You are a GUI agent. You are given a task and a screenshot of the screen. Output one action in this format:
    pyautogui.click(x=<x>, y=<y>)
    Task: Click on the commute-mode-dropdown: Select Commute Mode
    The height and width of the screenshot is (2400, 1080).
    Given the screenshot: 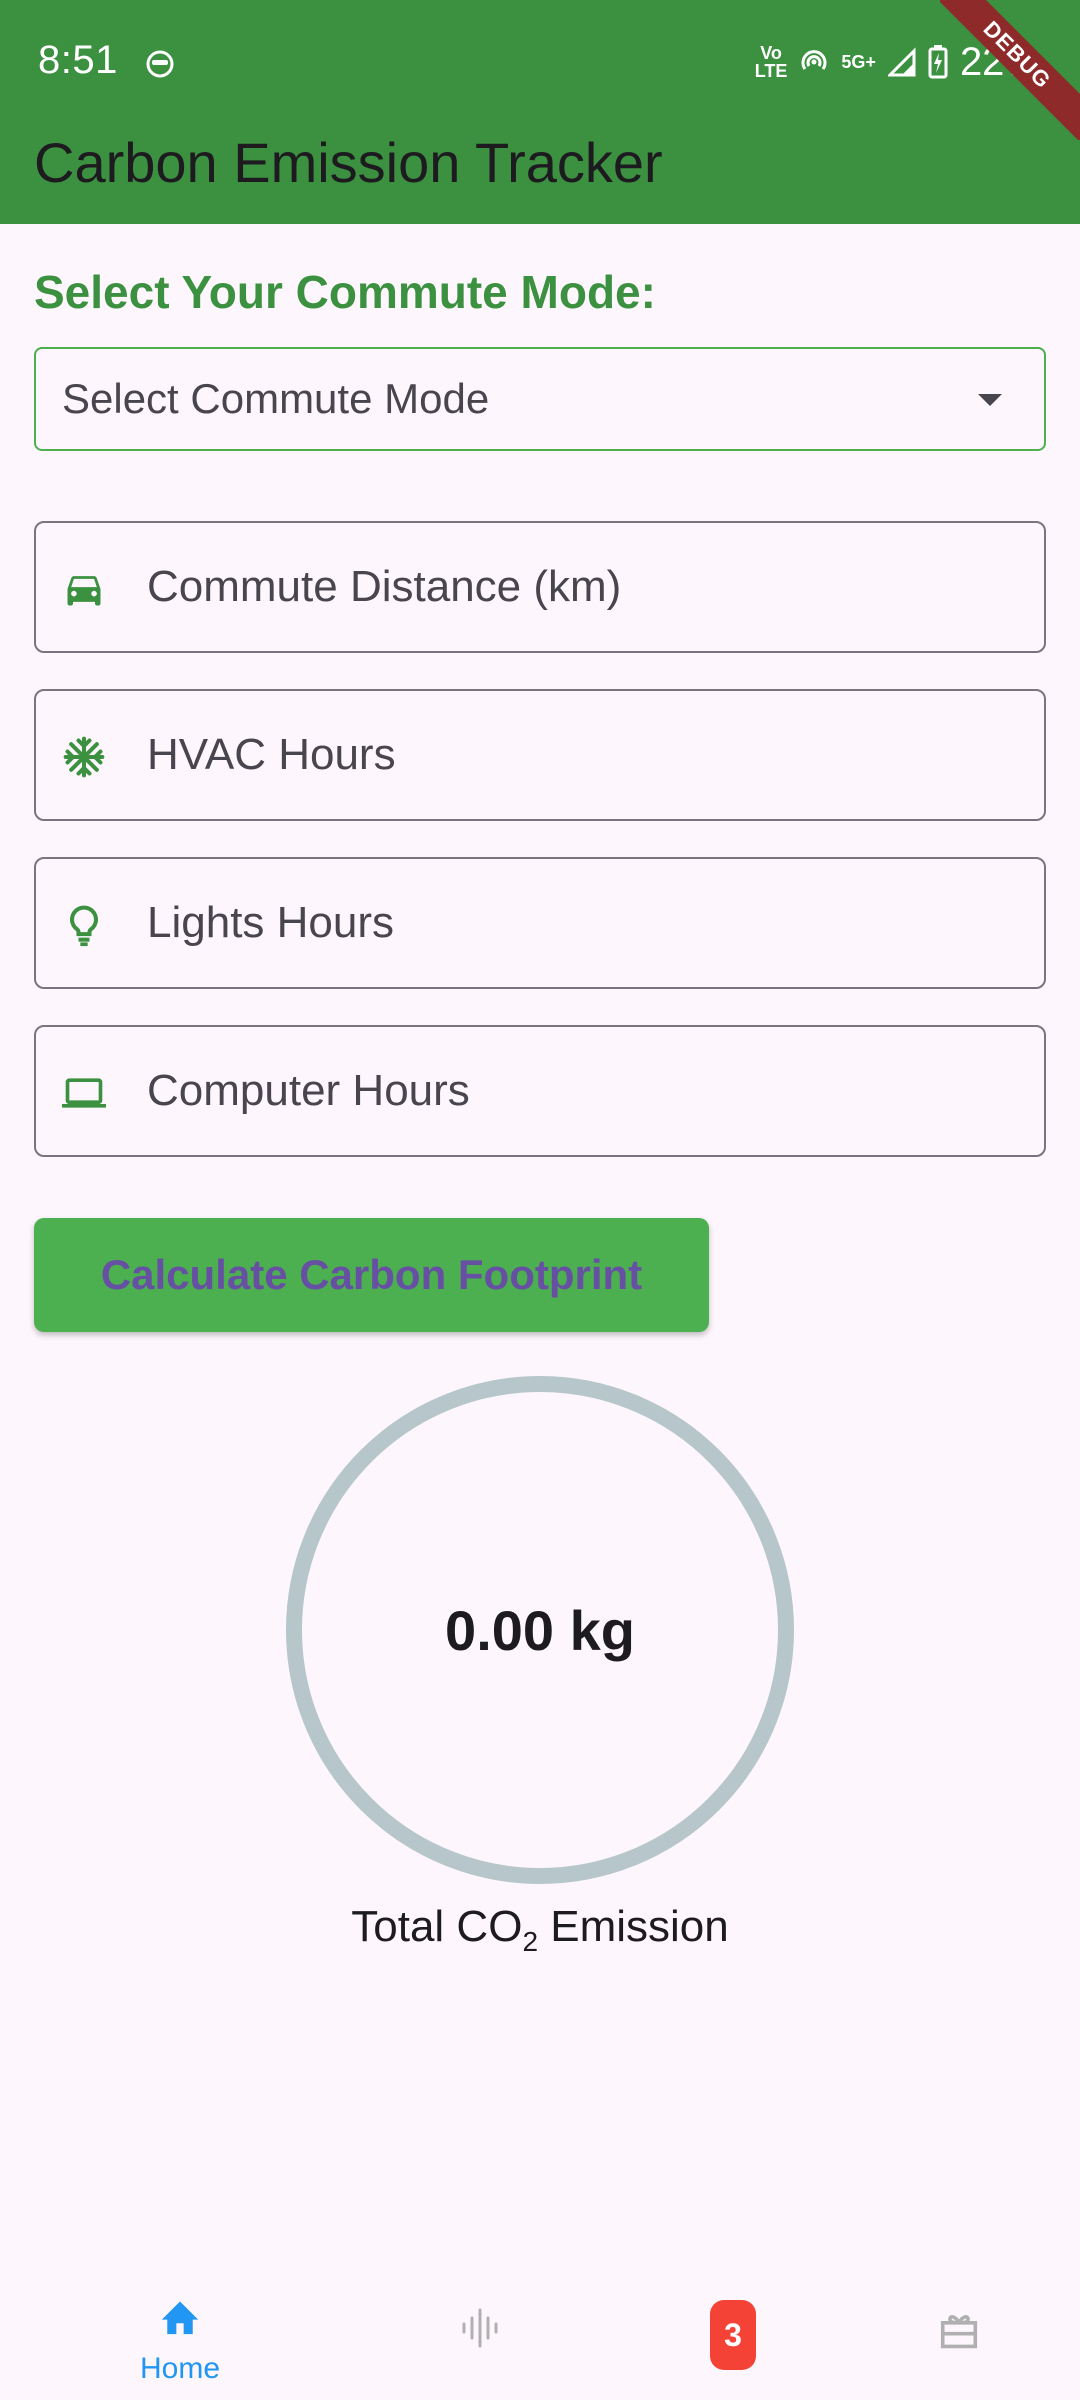 What is the action you would take?
    pyautogui.click(x=540, y=399)
    